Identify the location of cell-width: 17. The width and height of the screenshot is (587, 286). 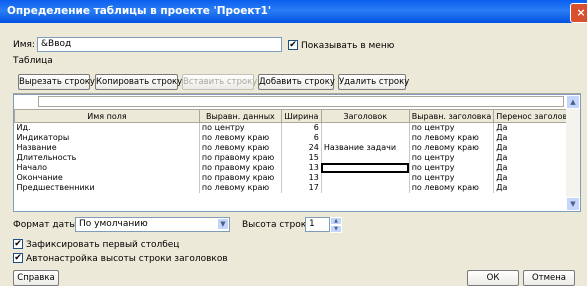
(301, 188).